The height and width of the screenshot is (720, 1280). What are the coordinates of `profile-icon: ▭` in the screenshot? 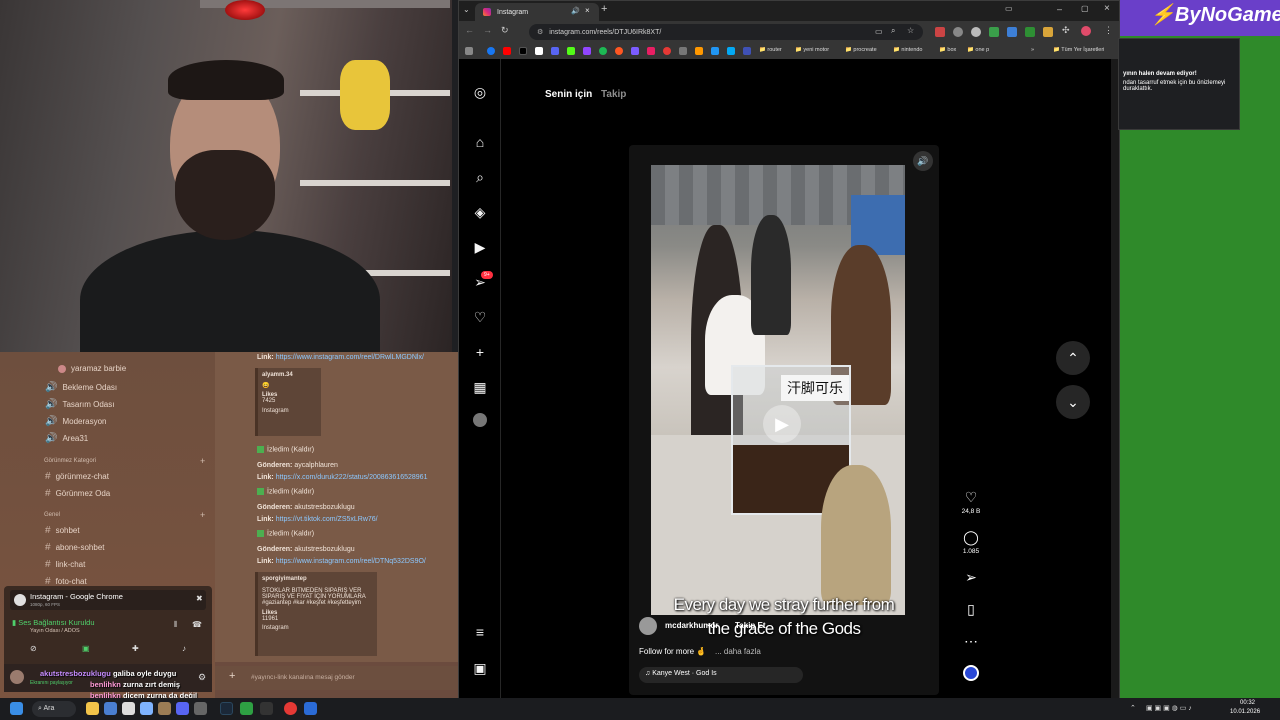 It's located at (1009, 8).